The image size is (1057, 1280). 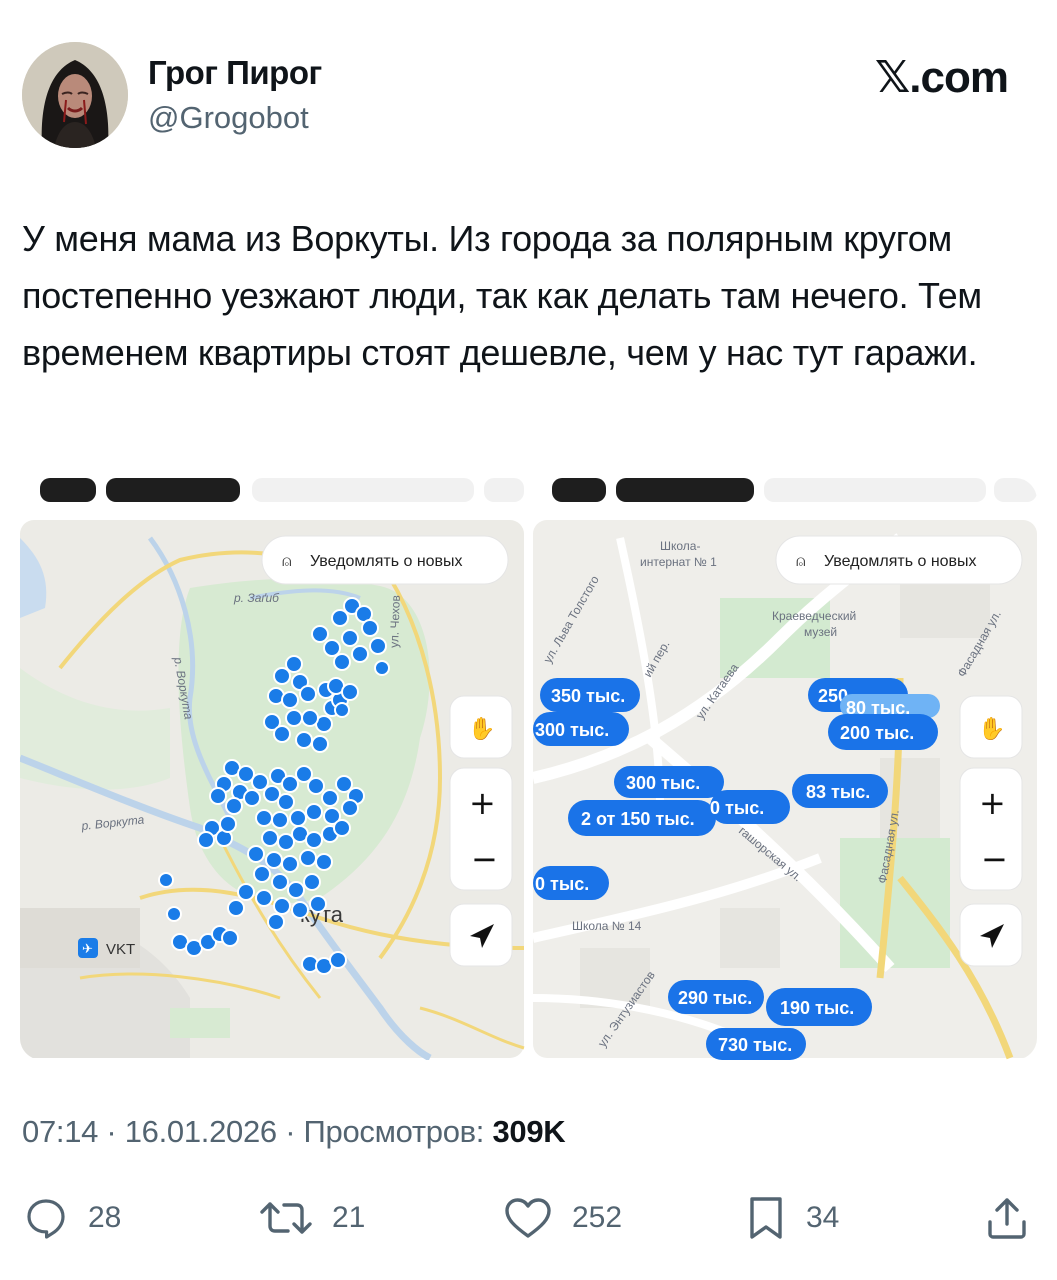 What do you see at coordinates (791, 1218) in the screenshot?
I see `bookmark-button: 34` at bounding box center [791, 1218].